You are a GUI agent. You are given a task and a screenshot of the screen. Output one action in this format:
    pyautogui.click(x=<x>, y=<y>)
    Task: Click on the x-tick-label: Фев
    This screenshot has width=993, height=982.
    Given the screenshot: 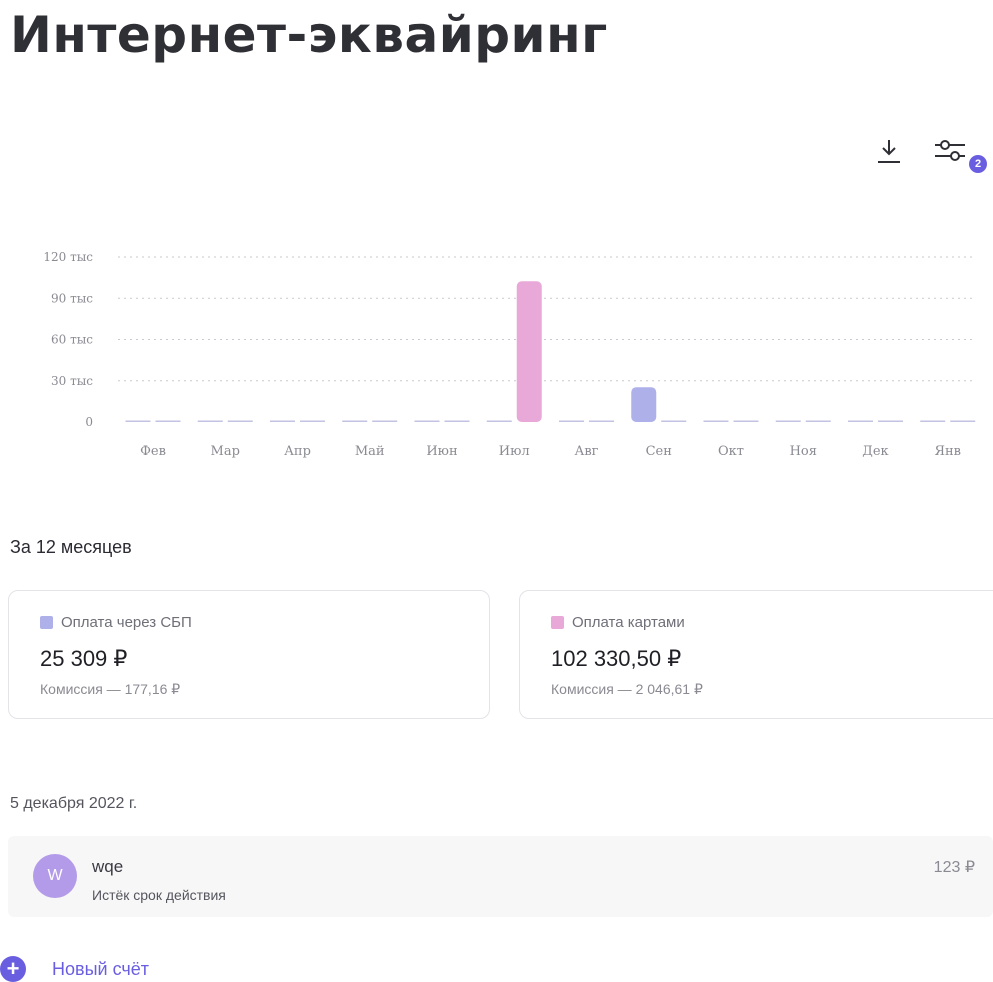 What is the action you would take?
    pyautogui.click(x=153, y=451)
    